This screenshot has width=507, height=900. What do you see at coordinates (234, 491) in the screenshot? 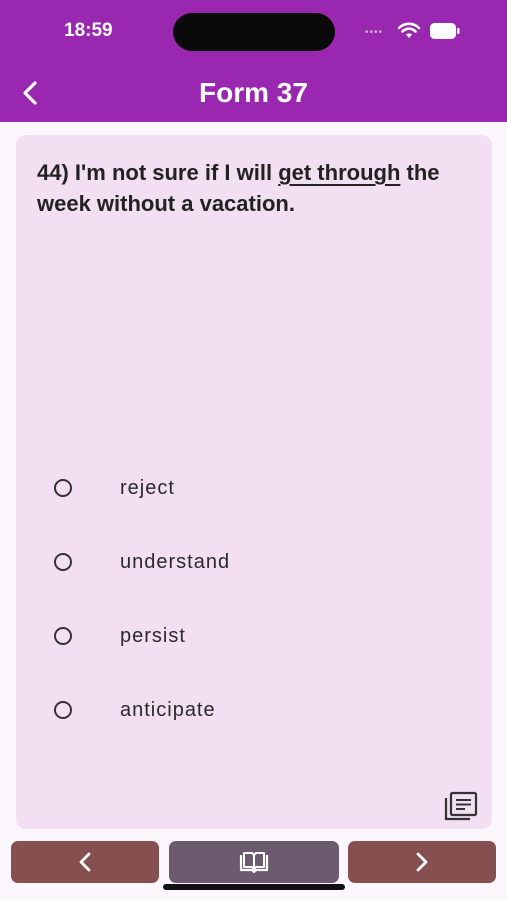
I see `option-reject: reject` at bounding box center [234, 491].